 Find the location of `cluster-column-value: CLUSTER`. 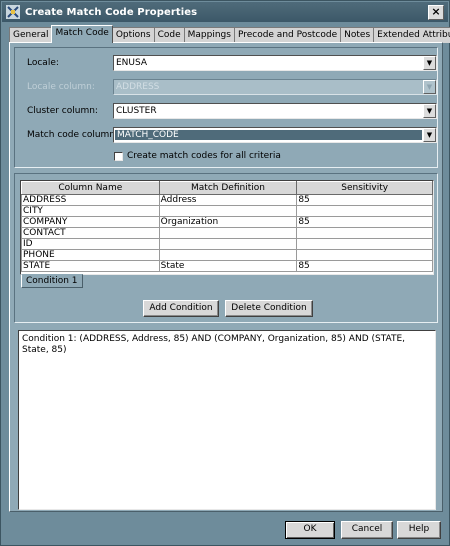

cluster-column-value: CLUSTER is located at coordinates (136, 111).